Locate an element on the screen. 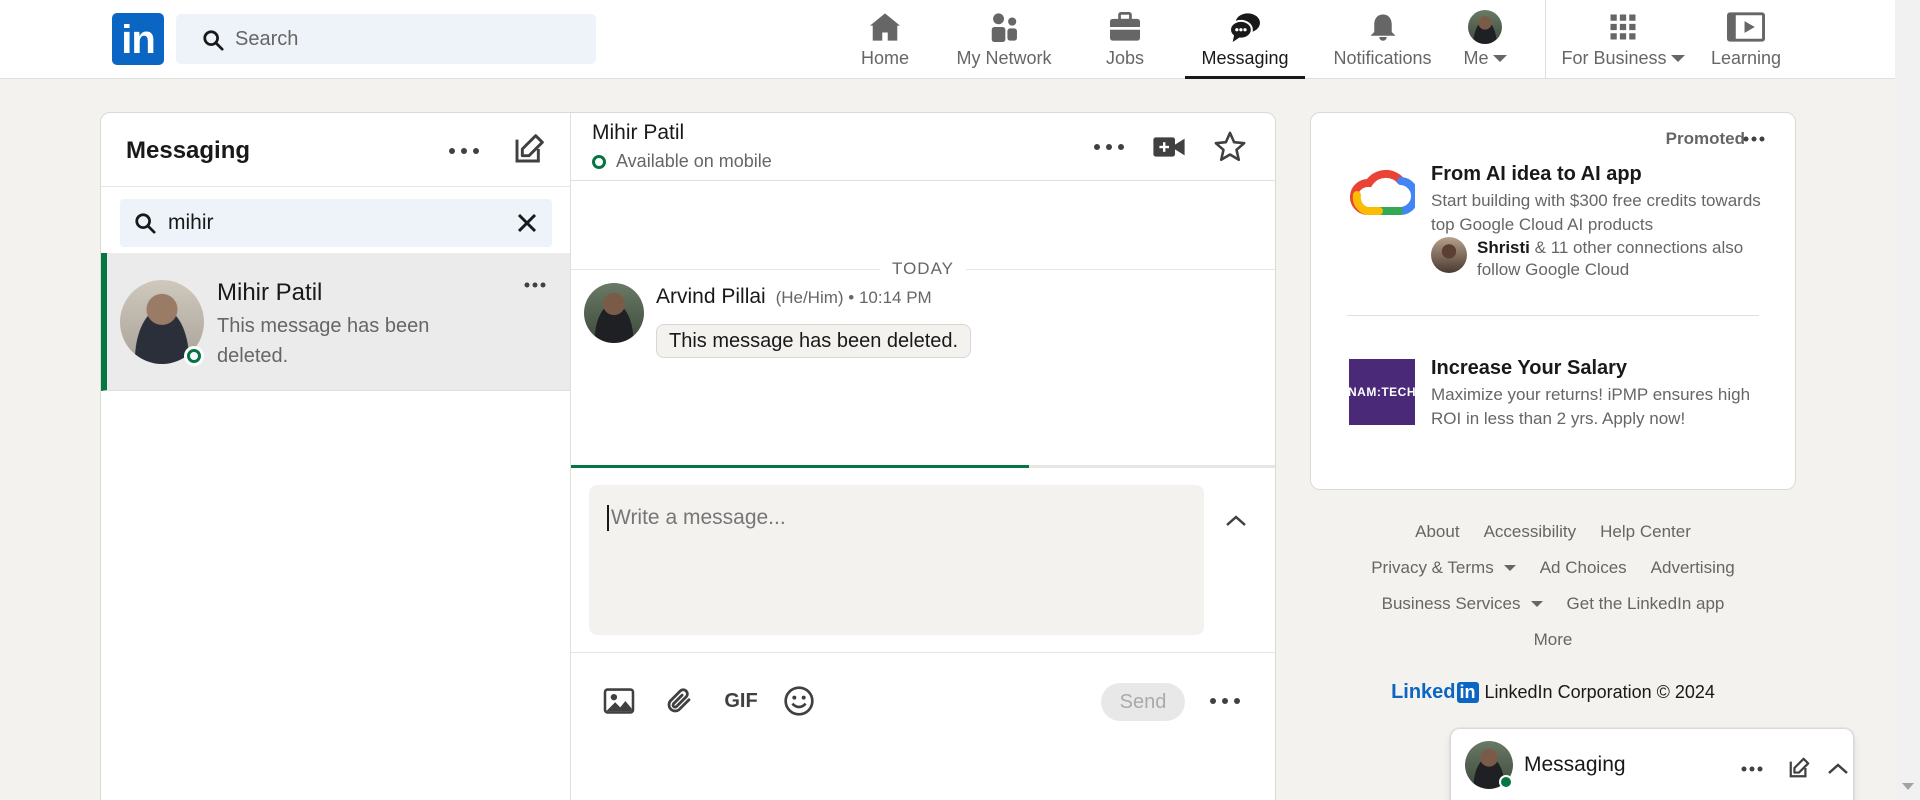 The height and width of the screenshot is (800, 1920). image-icon is located at coordinates (619, 701).